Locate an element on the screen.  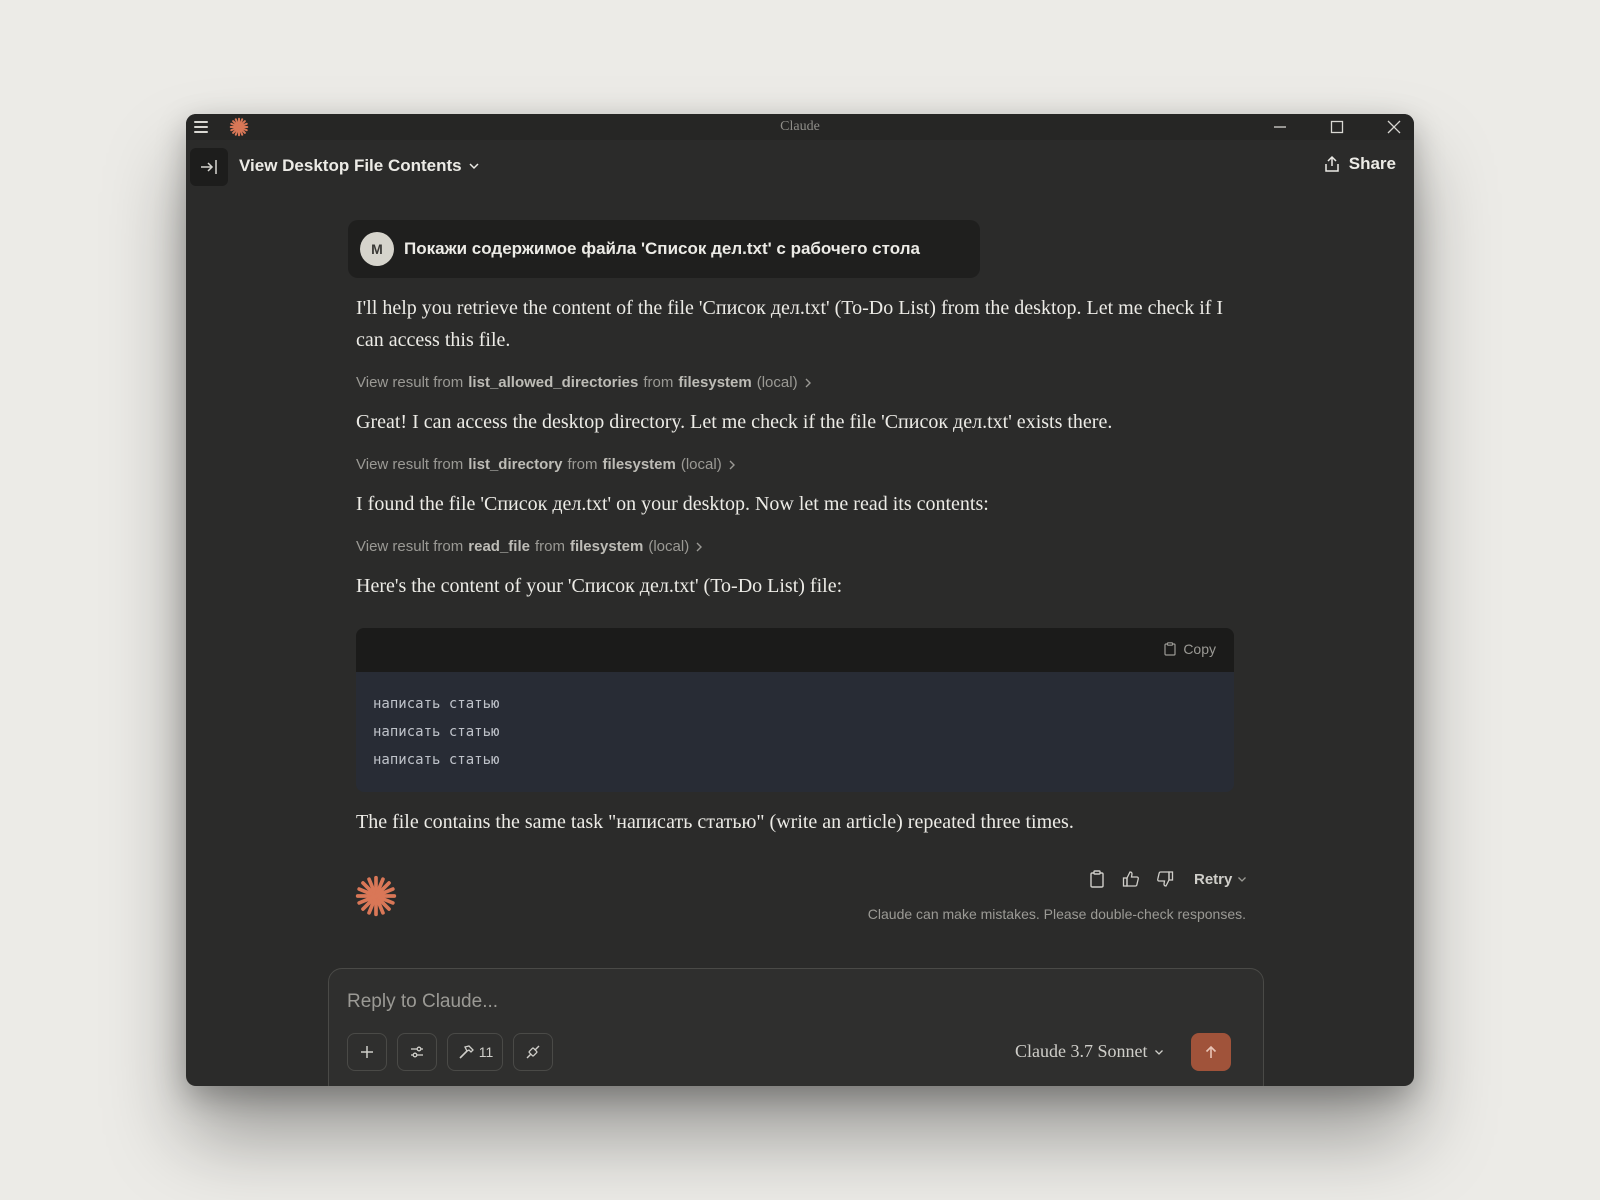
reply-composer: Reply to Claude... 11 Claude 3.7 Sonnet is located at coordinates (796, 1027).